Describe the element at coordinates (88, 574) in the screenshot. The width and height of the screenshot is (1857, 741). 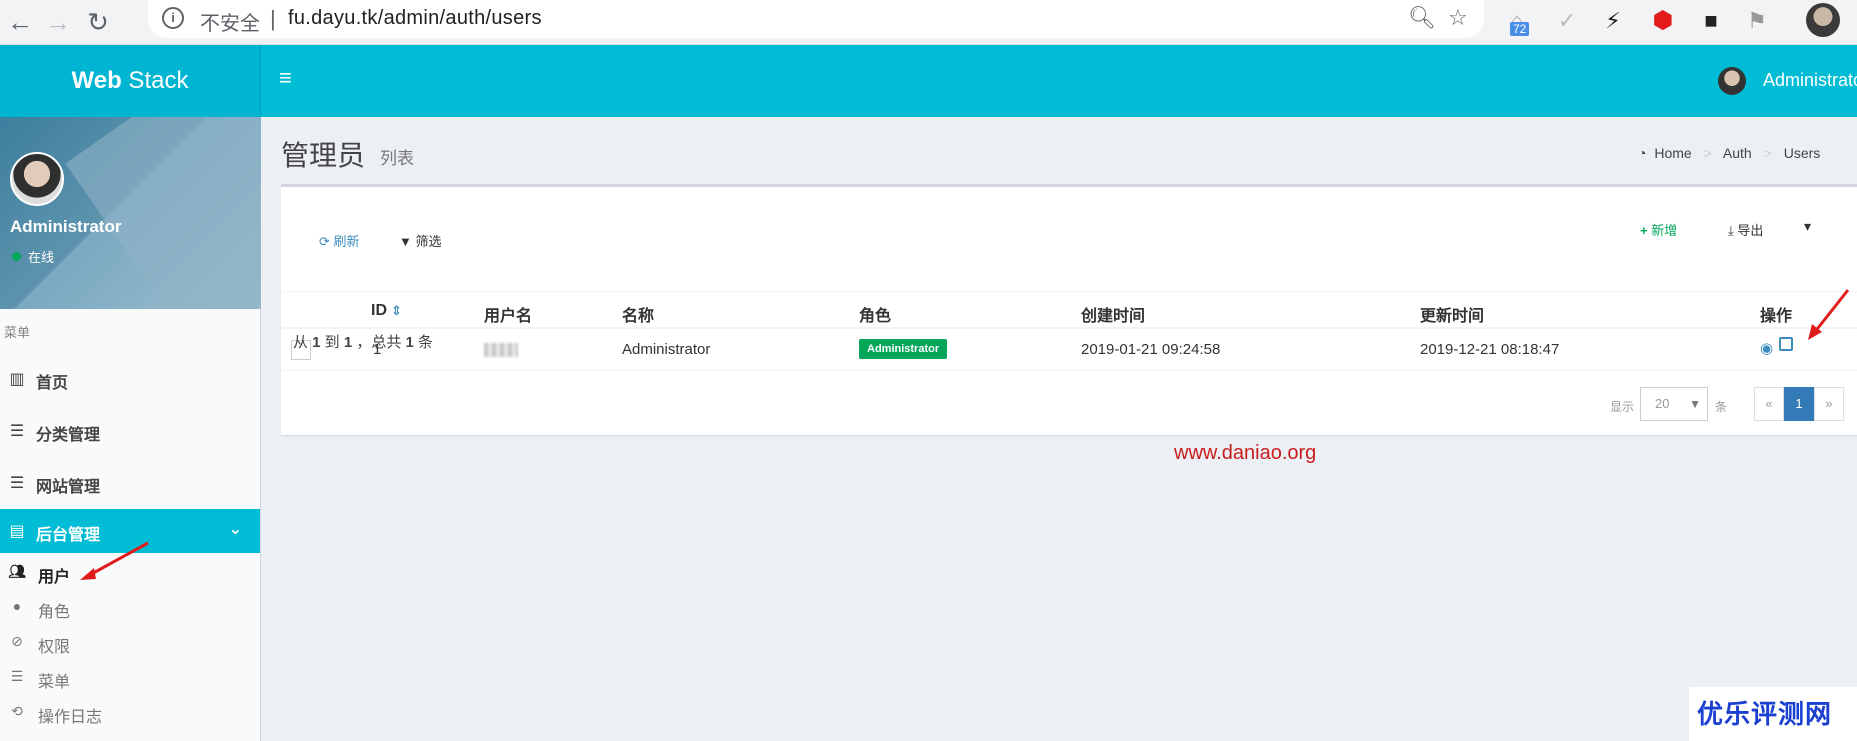
I see `annotation-arrowhead-users` at that location.